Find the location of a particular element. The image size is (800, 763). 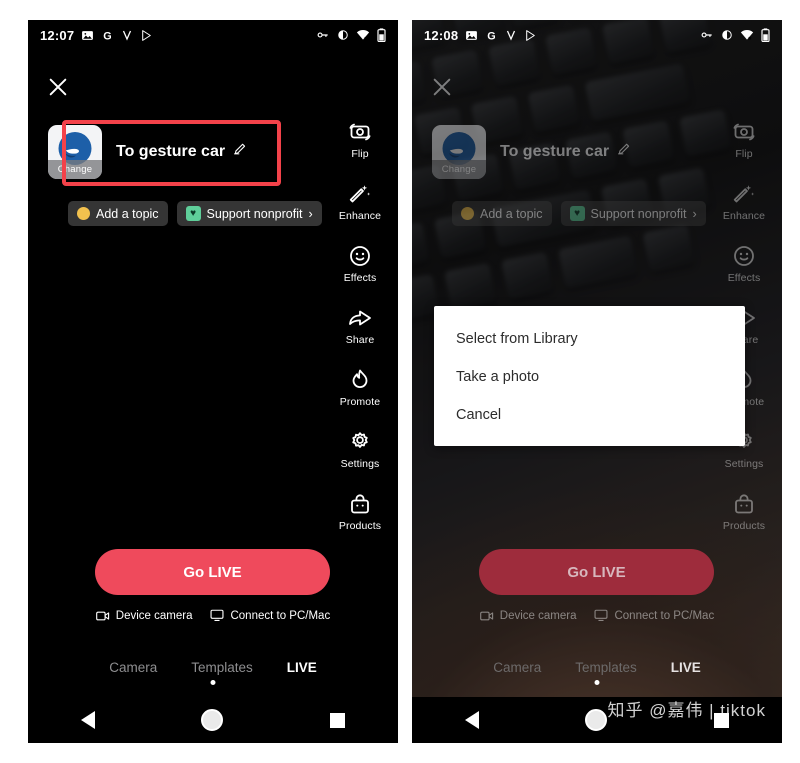

recents-icon is located at coordinates (337, 720).